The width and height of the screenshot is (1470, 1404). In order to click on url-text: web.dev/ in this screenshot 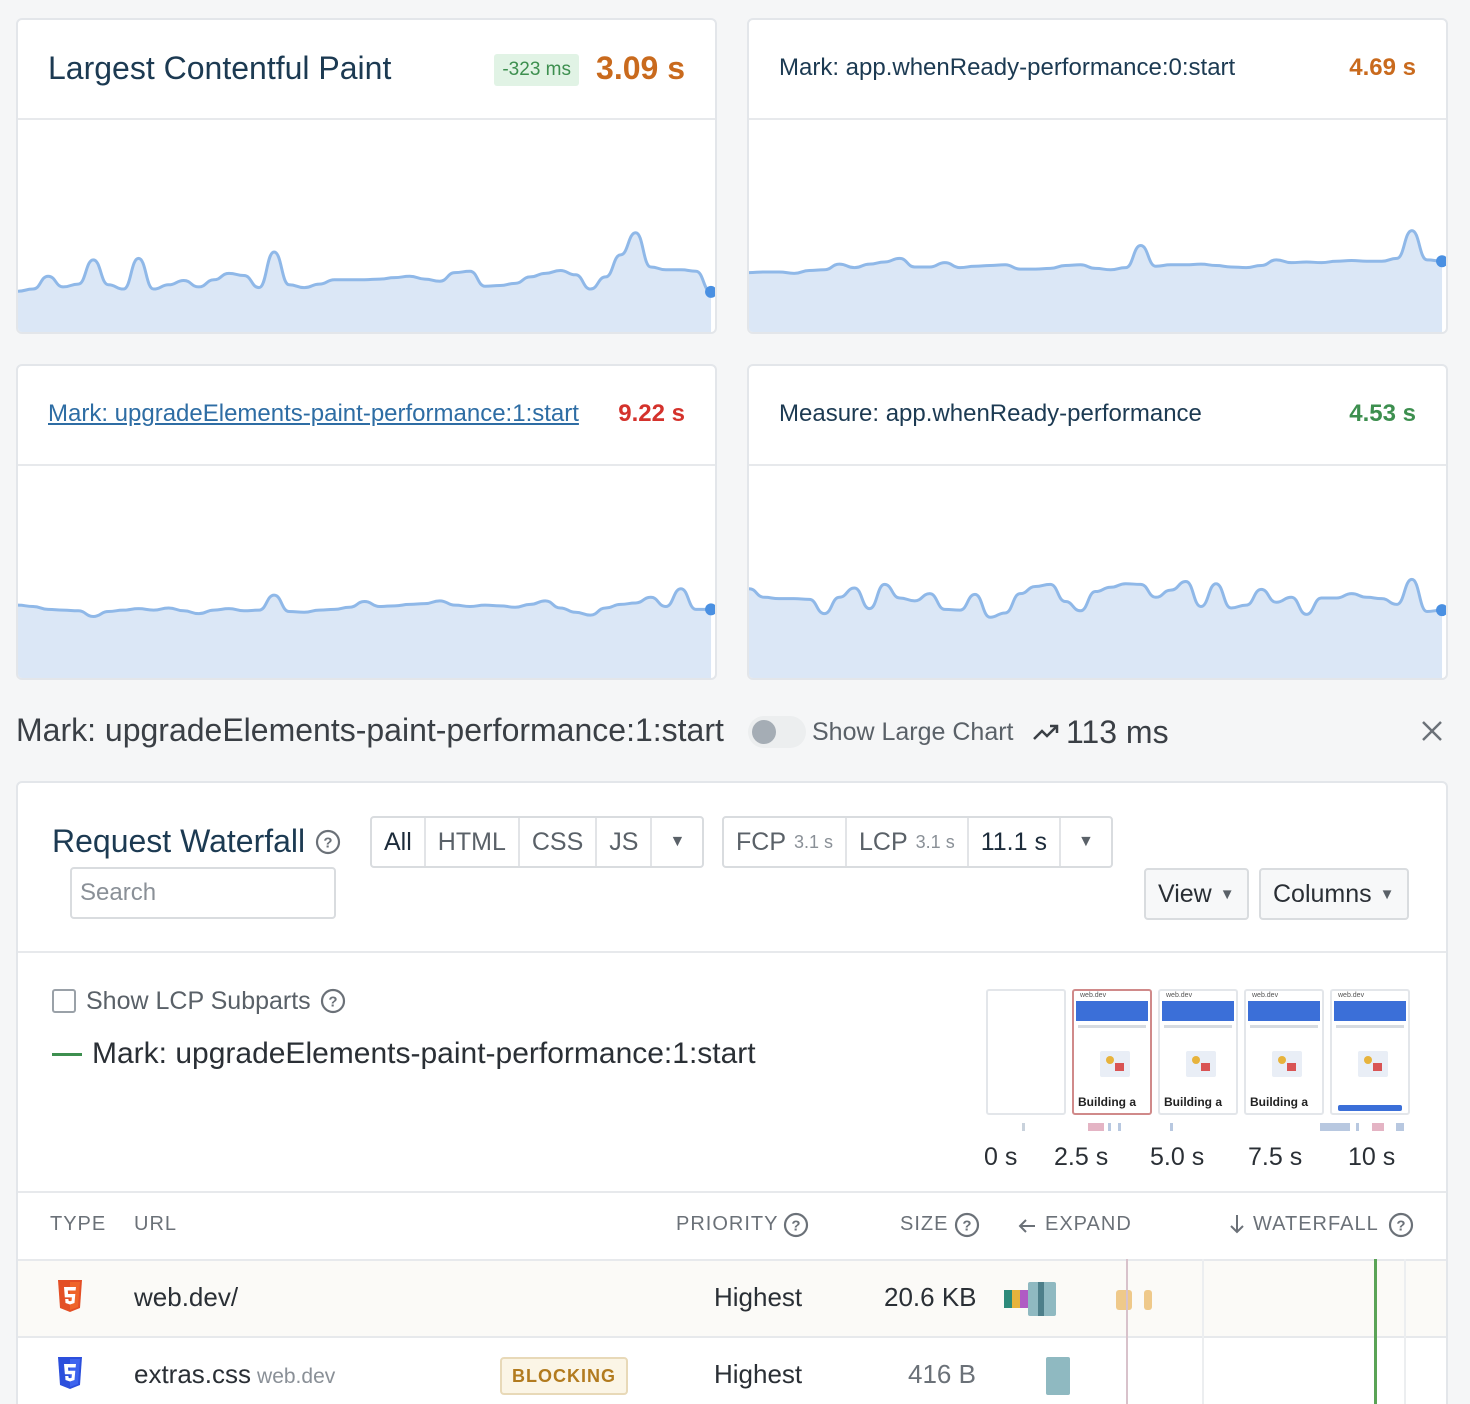, I will do `click(186, 1297)`.